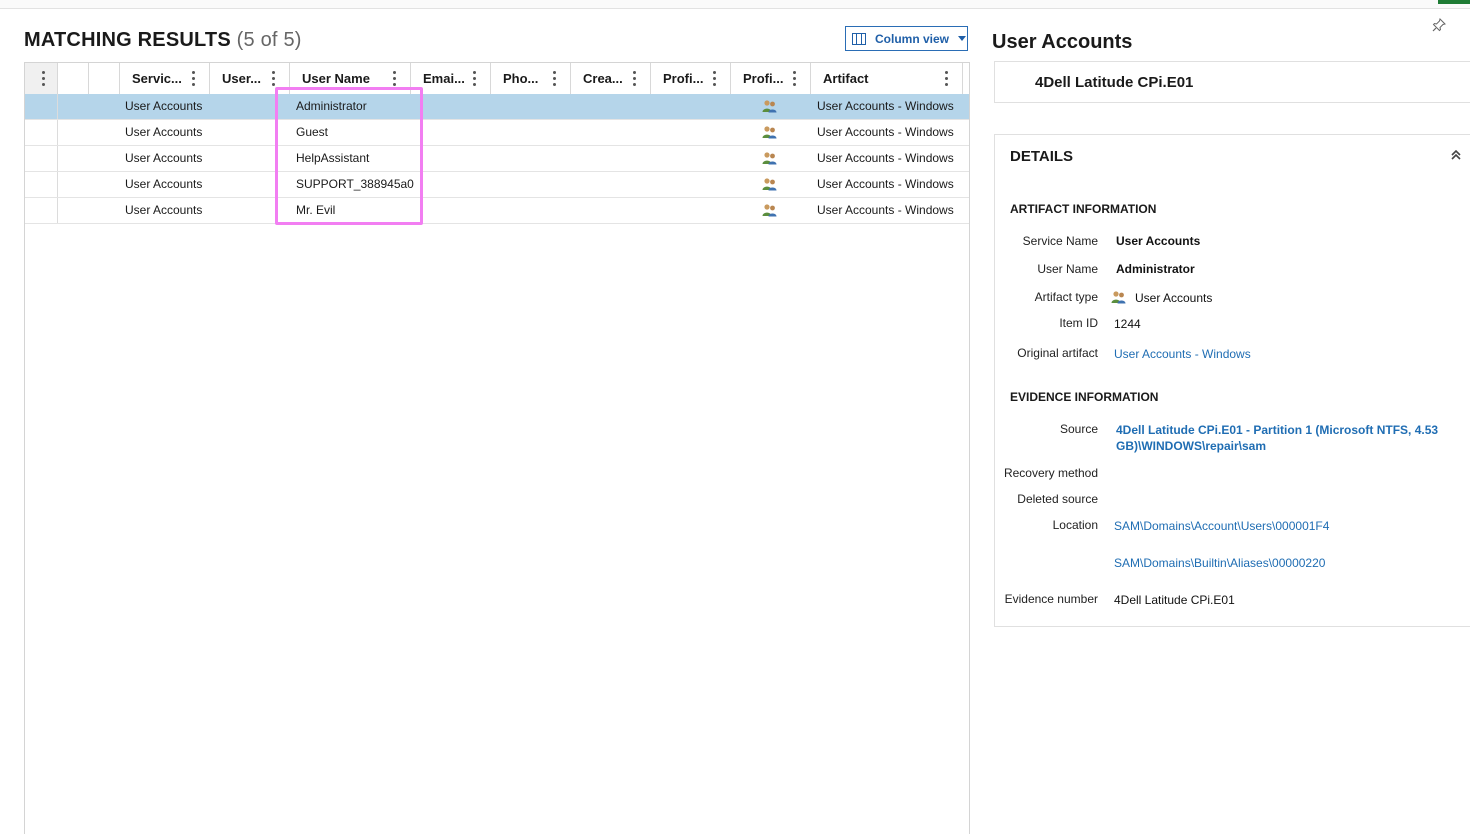 This screenshot has width=1470, height=834. Describe the element at coordinates (1219, 563) in the screenshot. I see `location-link-2: SAM\Domains\Builtin\Aliases\00000220` at that location.